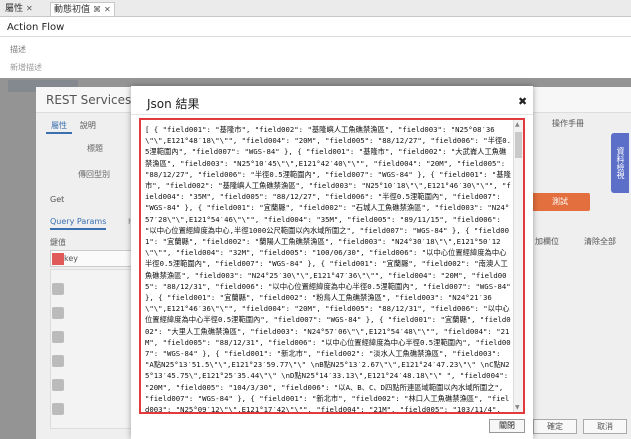  What do you see at coordinates (59, 126) in the screenshot?
I see `tab-properties: 屬性` at bounding box center [59, 126].